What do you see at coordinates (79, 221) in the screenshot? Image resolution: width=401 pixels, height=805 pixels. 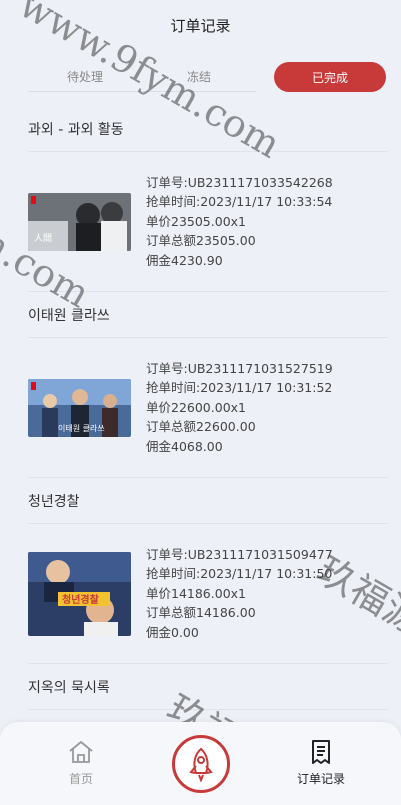 I see `poster-extracurricular-image: 人間` at bounding box center [79, 221].